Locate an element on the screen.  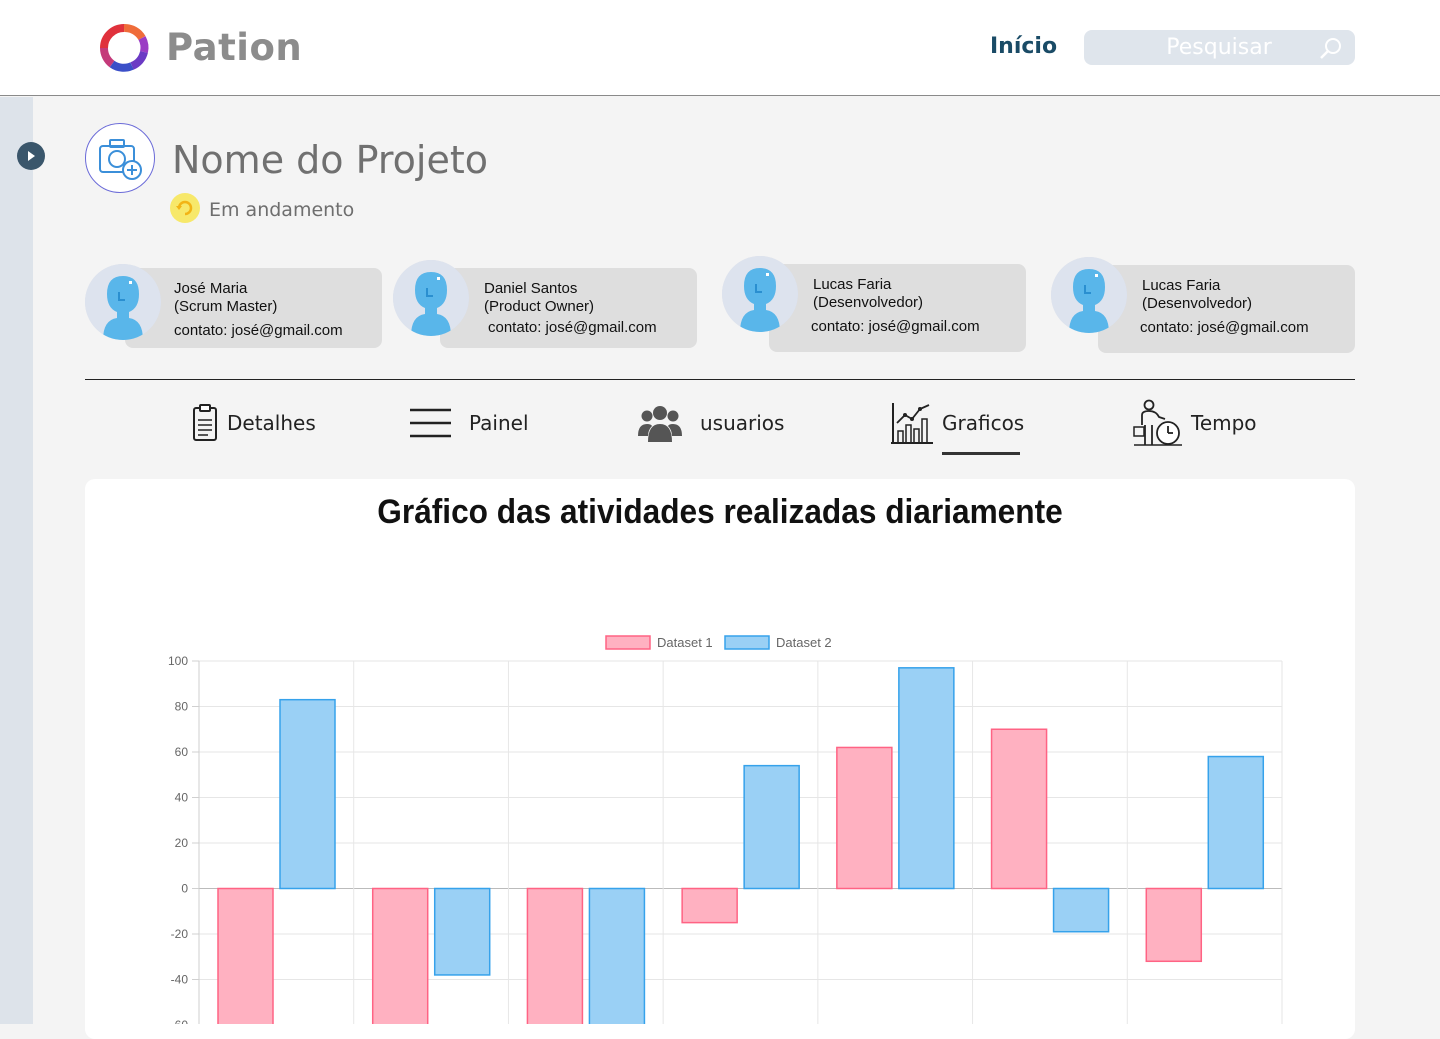
tab-detalhes: Detalhes is located at coordinates (253, 423).